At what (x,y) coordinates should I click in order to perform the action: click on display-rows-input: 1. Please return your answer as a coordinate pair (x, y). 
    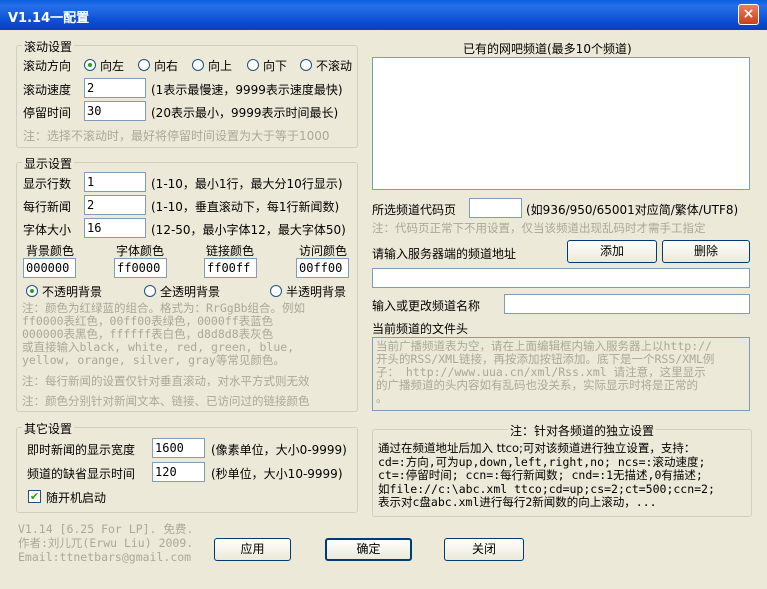
    Looking at the image, I should click on (115, 182).